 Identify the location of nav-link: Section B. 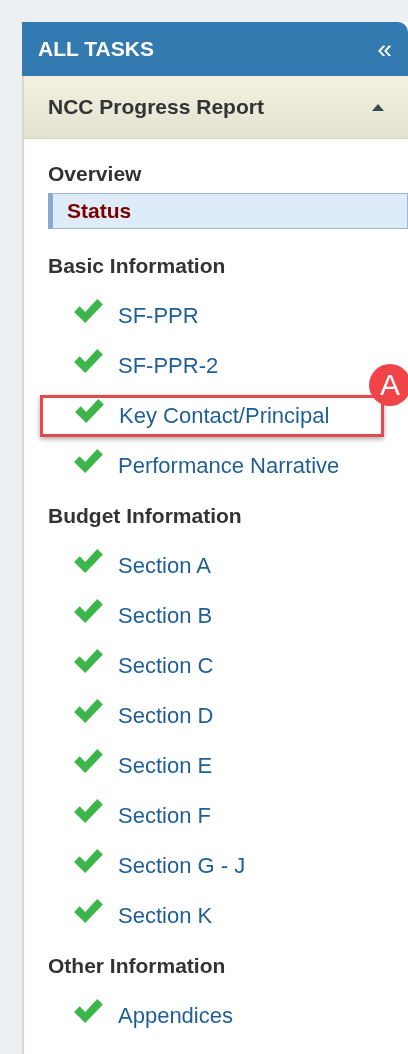
(165, 616).